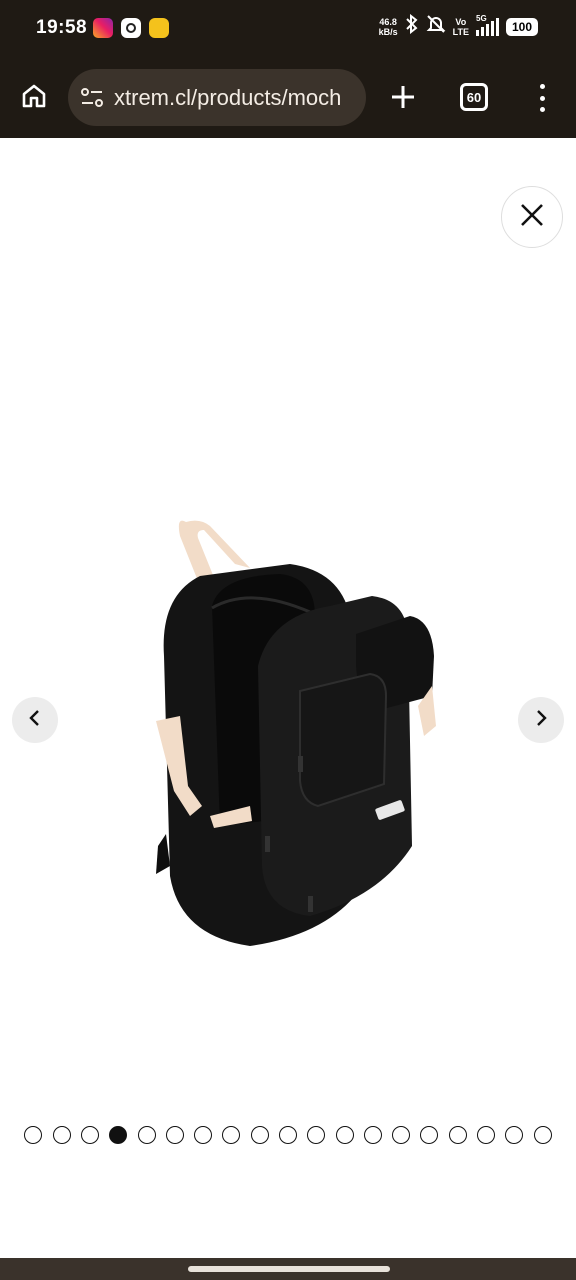  What do you see at coordinates (461, 21) in the screenshot?
I see `volte-top: Vo` at bounding box center [461, 21].